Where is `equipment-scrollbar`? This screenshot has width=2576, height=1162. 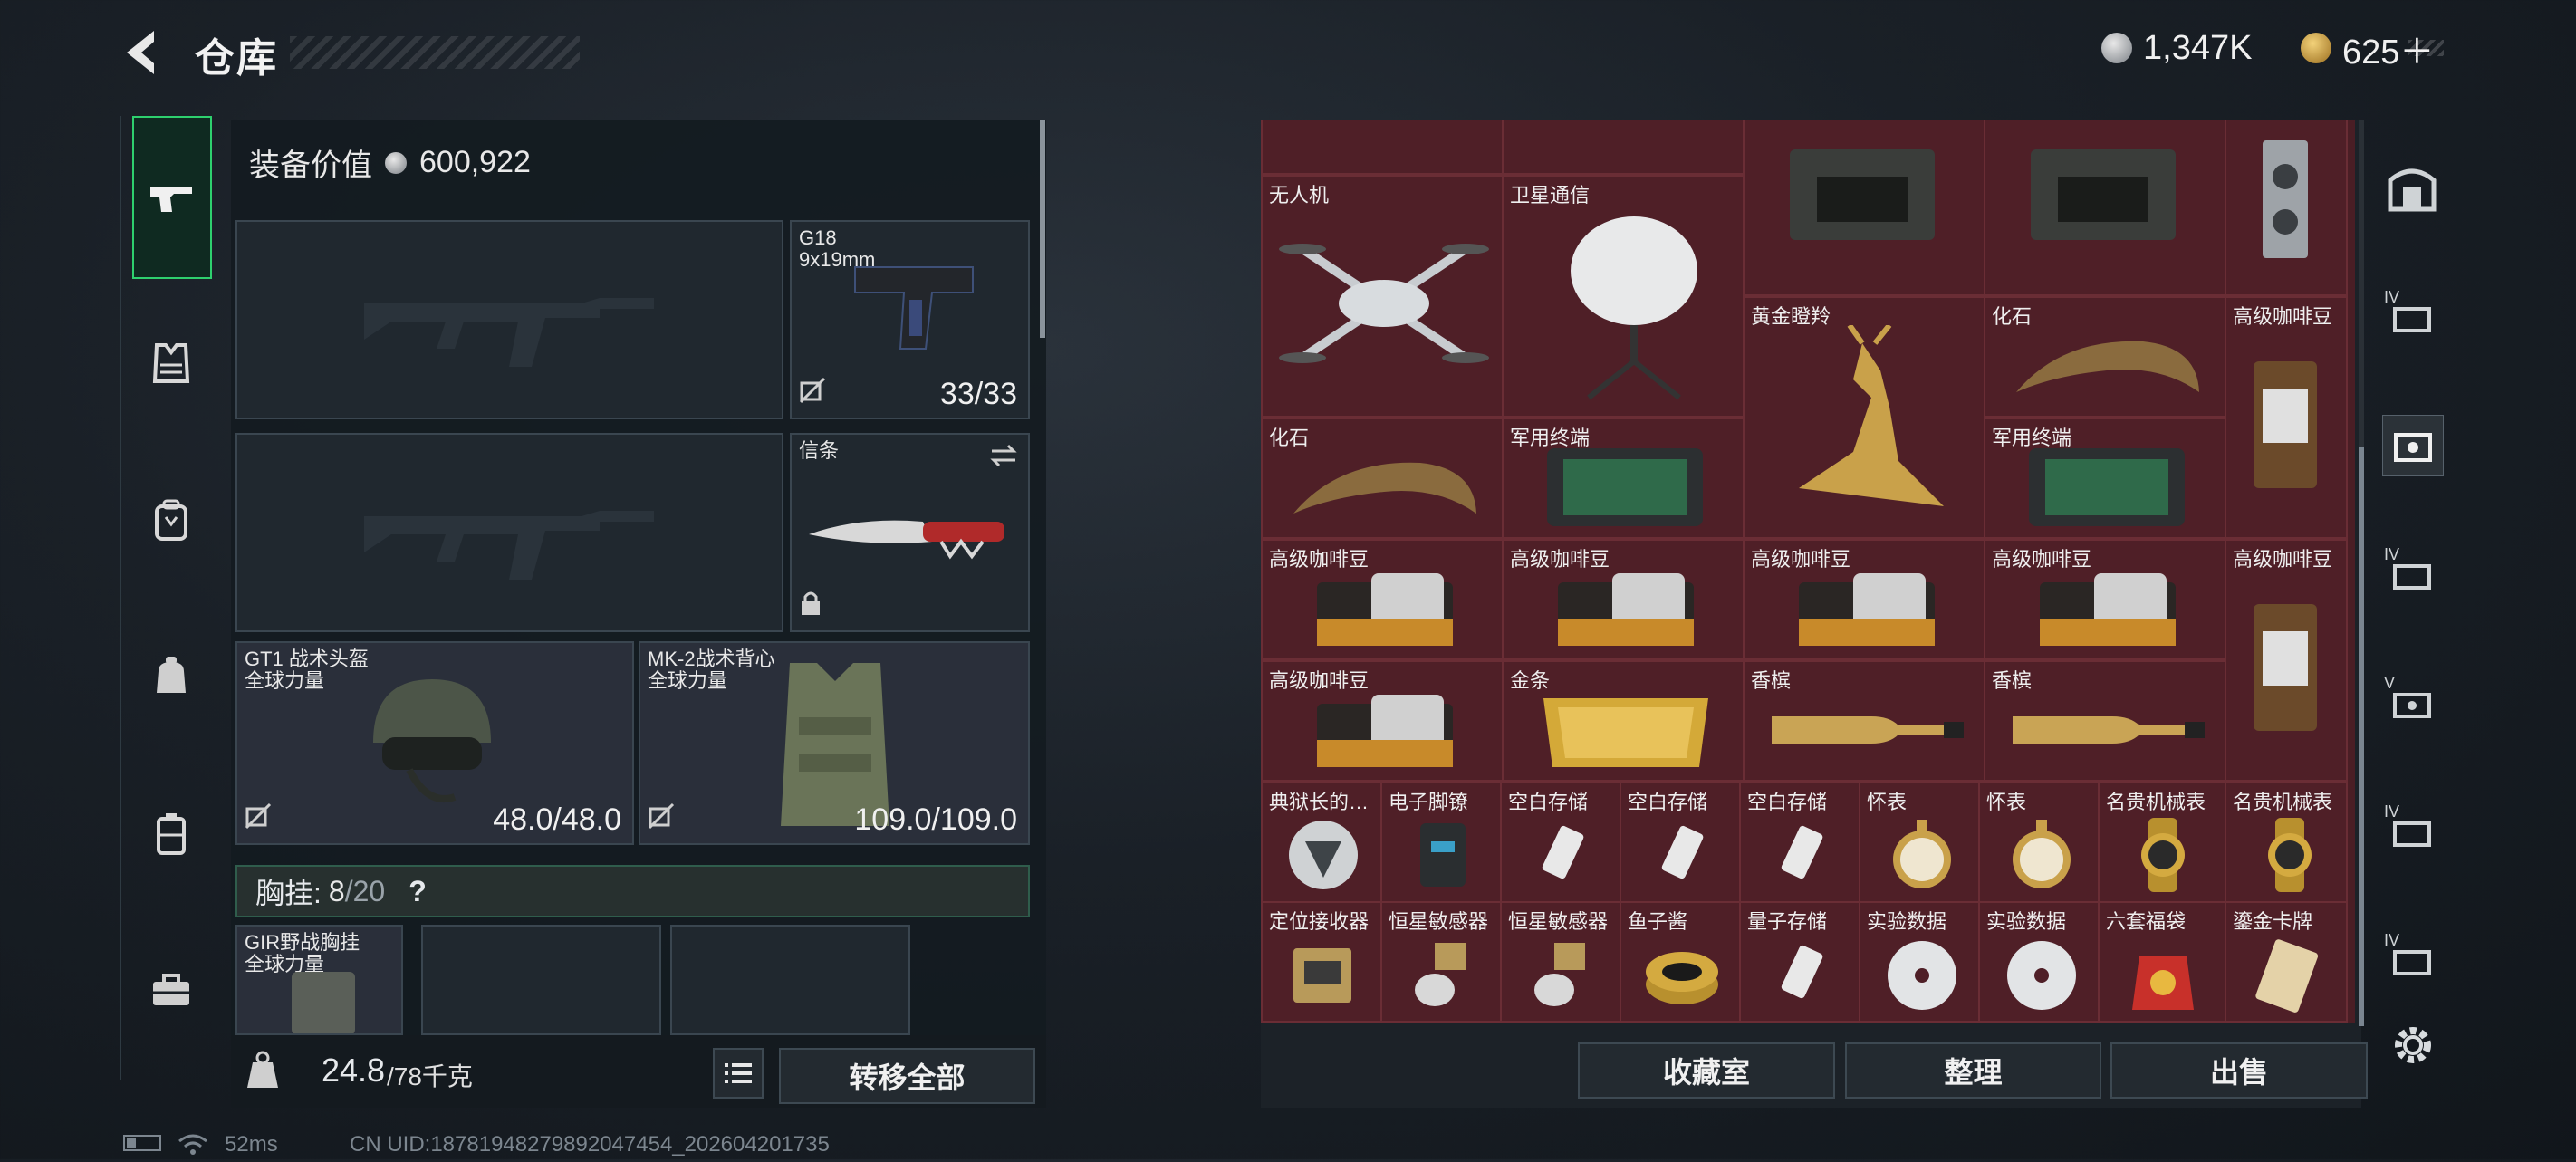
equipment-scrollbar is located at coordinates (1042, 229).